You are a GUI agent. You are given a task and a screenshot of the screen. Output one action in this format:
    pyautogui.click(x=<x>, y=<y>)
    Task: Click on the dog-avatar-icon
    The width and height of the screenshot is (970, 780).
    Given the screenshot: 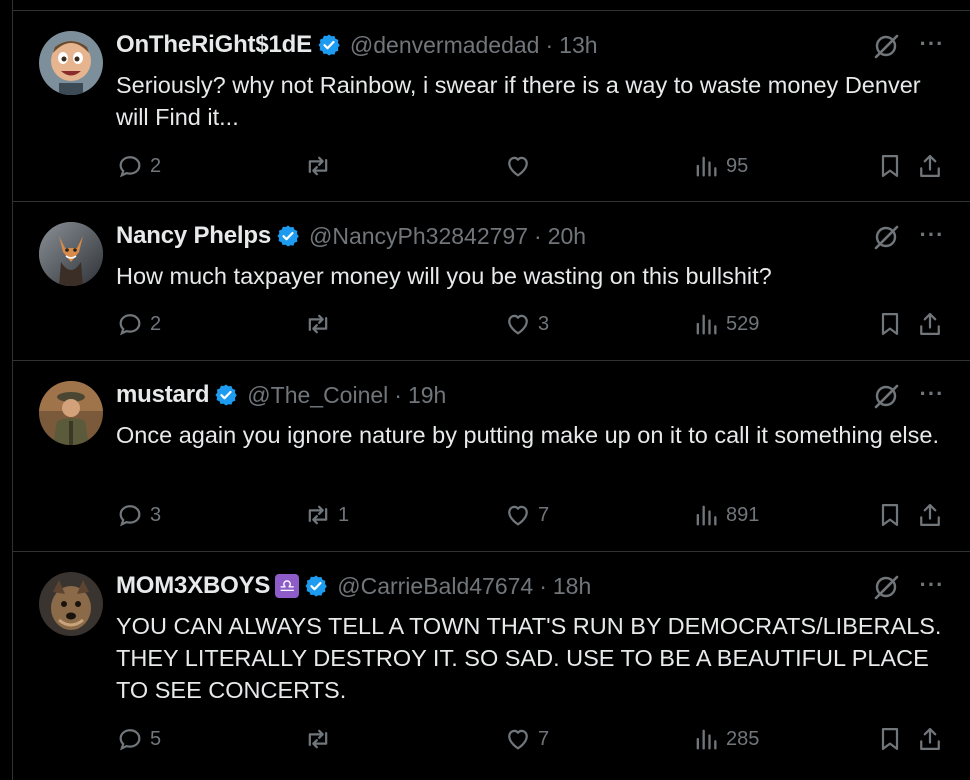 What is the action you would take?
    pyautogui.click(x=71, y=604)
    